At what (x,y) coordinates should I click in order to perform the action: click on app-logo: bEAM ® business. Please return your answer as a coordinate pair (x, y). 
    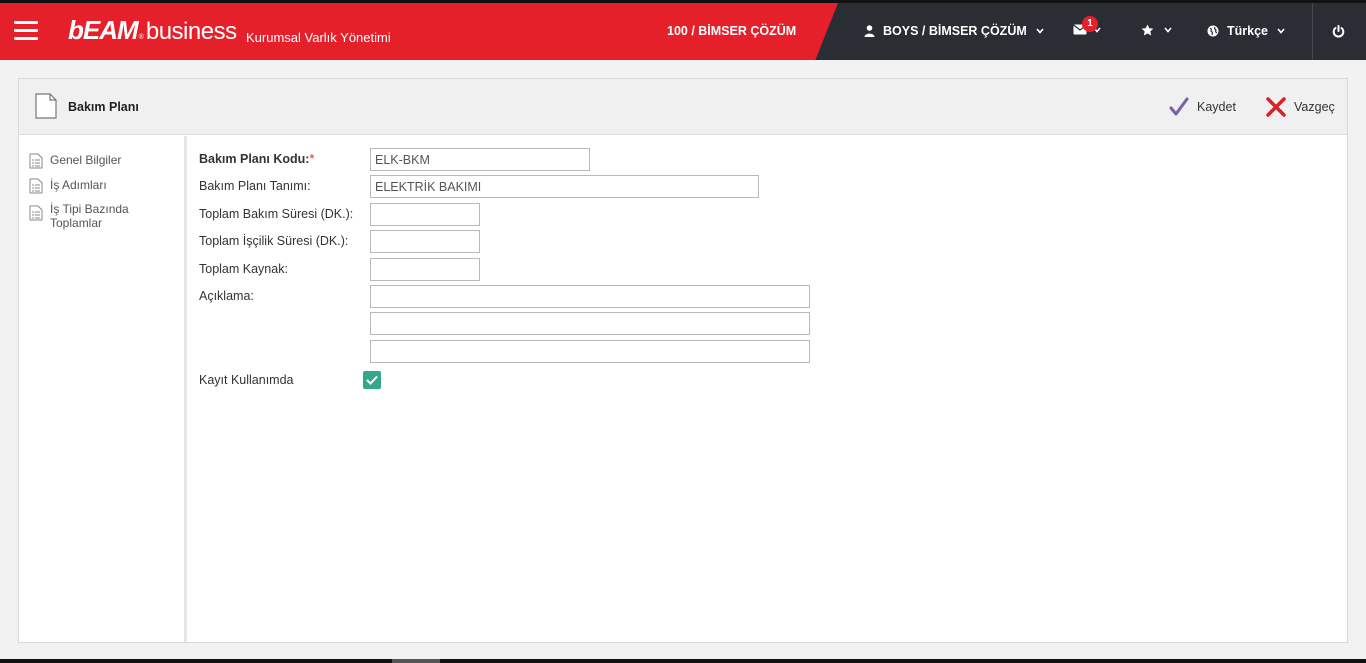
    Looking at the image, I should click on (152, 30).